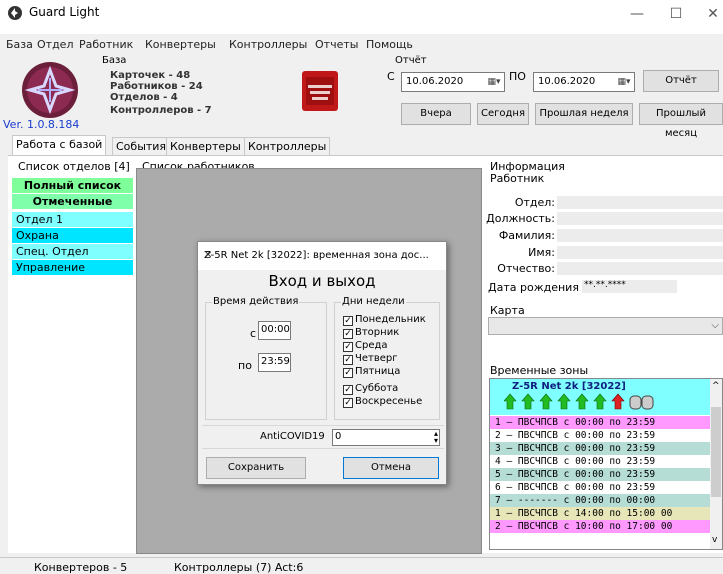 Image resolution: width=723 pixels, height=574 pixels. I want to click on to-date-value: 10.06.2020, so click(567, 81).